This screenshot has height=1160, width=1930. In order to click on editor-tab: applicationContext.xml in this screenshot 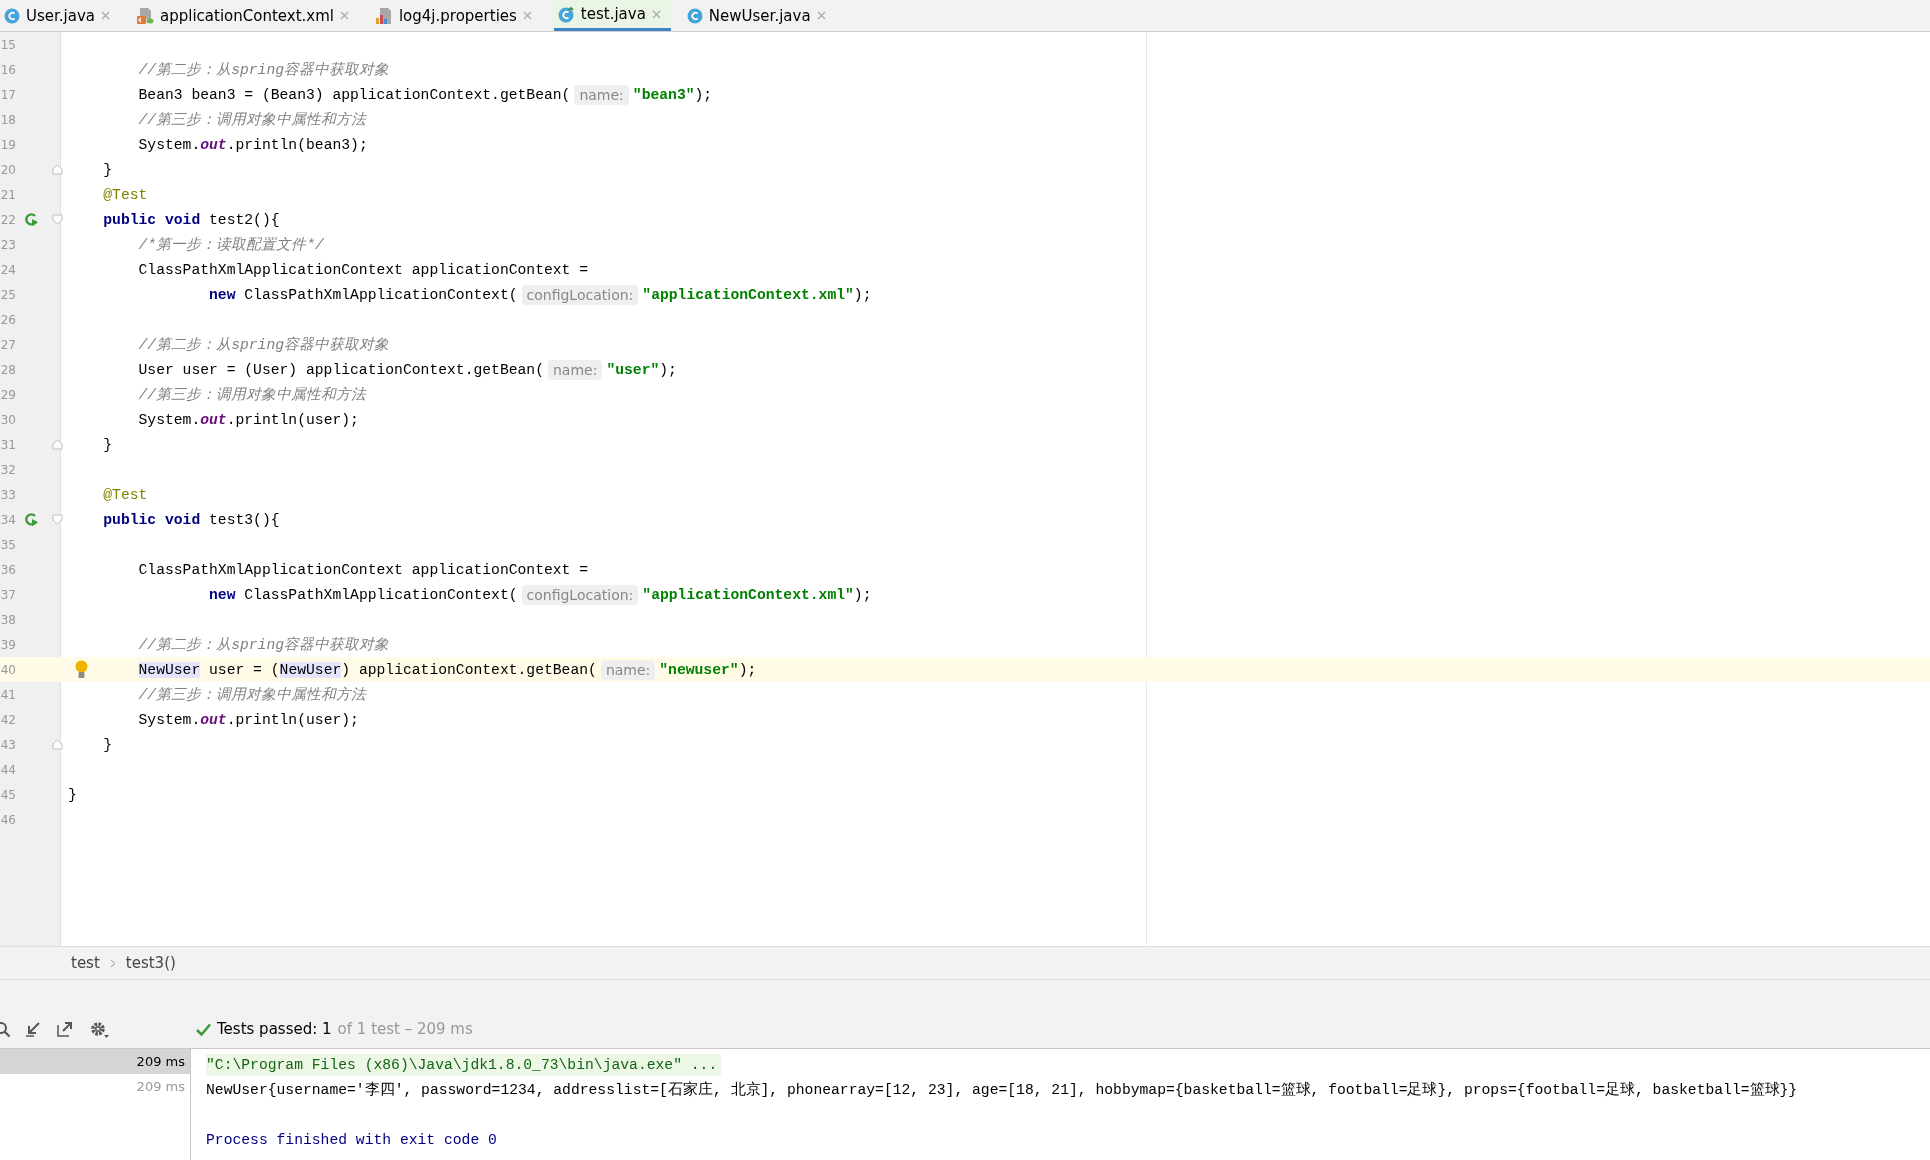, I will do `click(245, 15)`.